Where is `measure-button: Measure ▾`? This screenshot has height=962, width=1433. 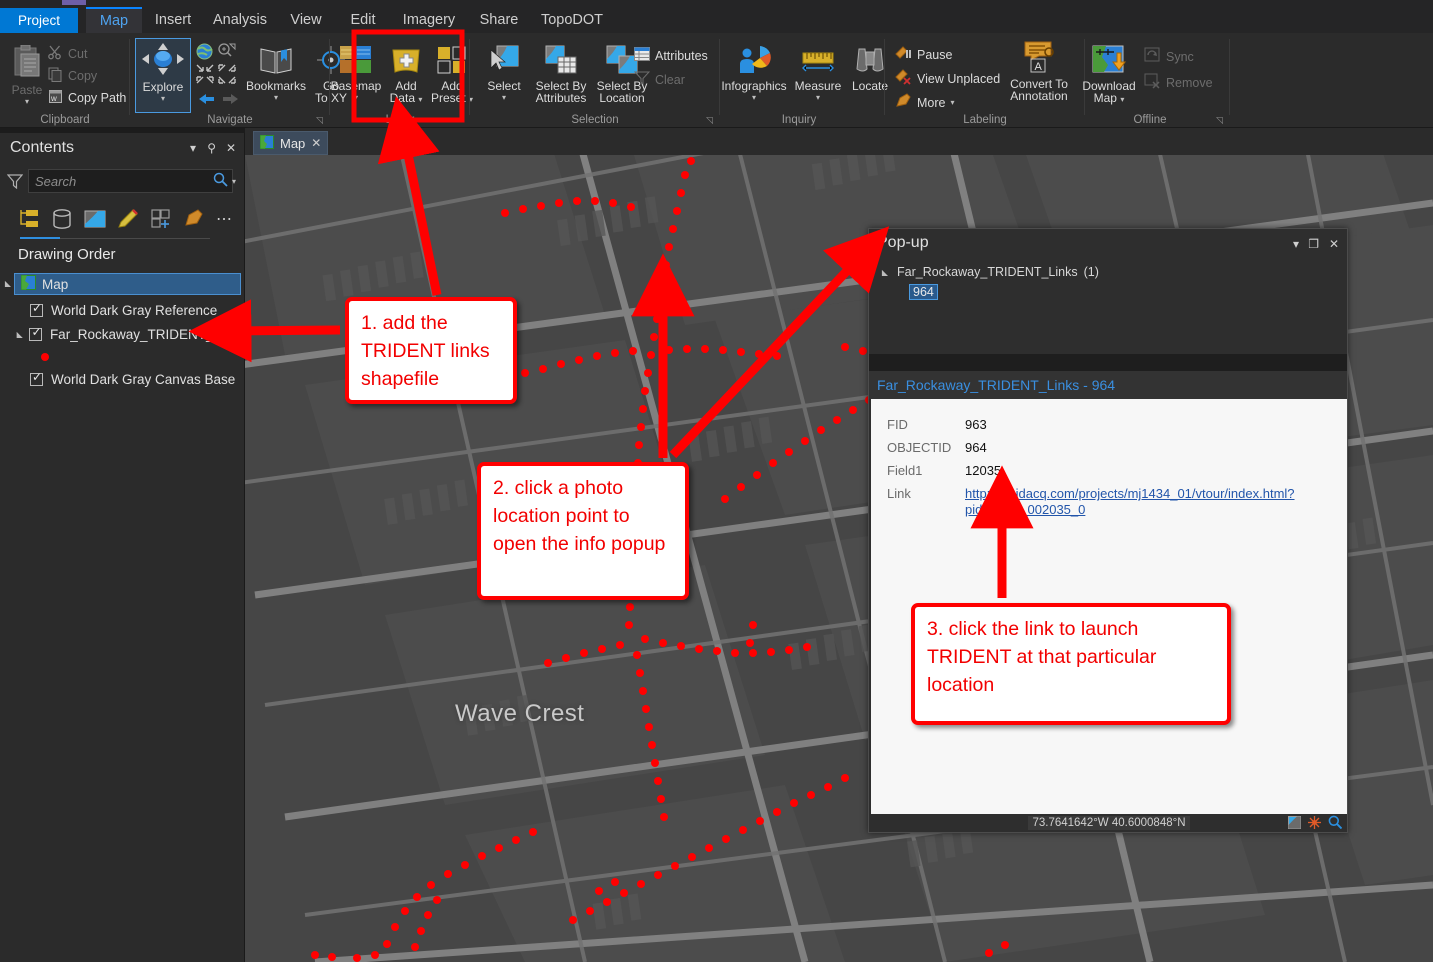
measure-button: Measure ▾ is located at coordinates (818, 75).